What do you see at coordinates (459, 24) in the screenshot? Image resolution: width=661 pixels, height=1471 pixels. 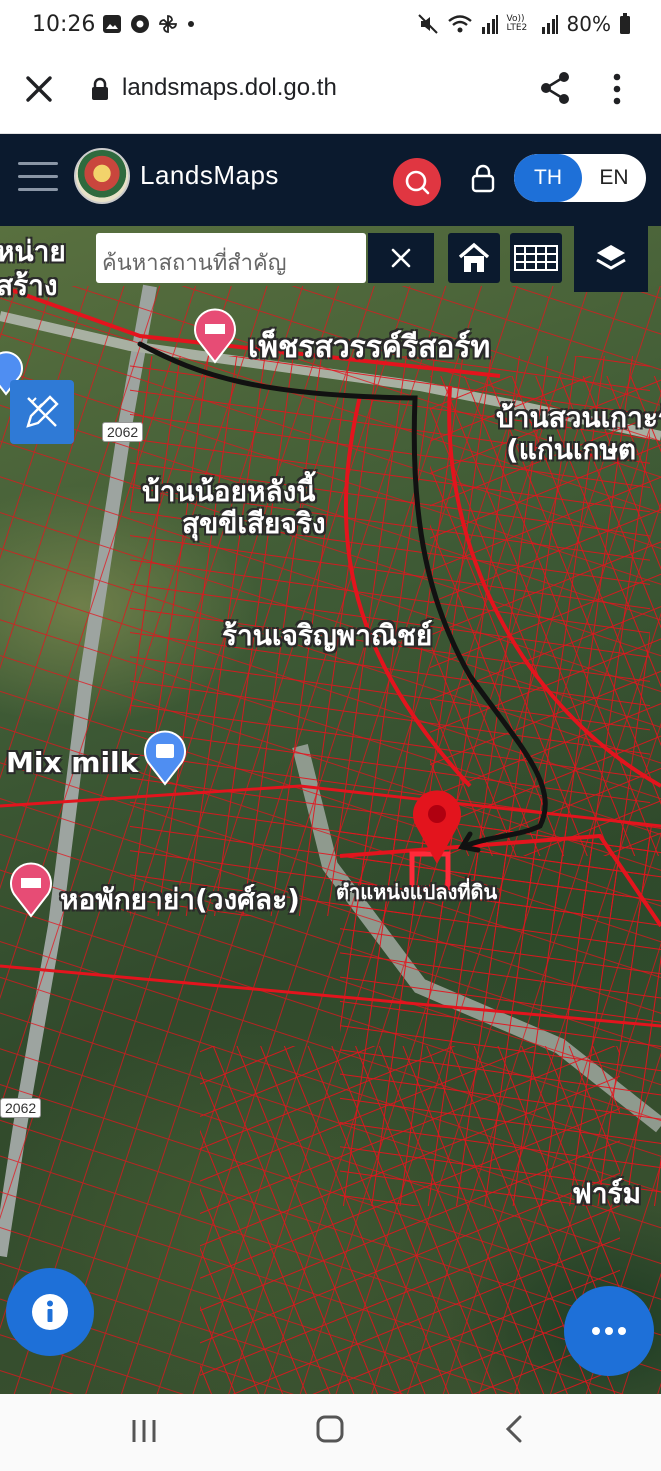 I see `wifi-icon` at bounding box center [459, 24].